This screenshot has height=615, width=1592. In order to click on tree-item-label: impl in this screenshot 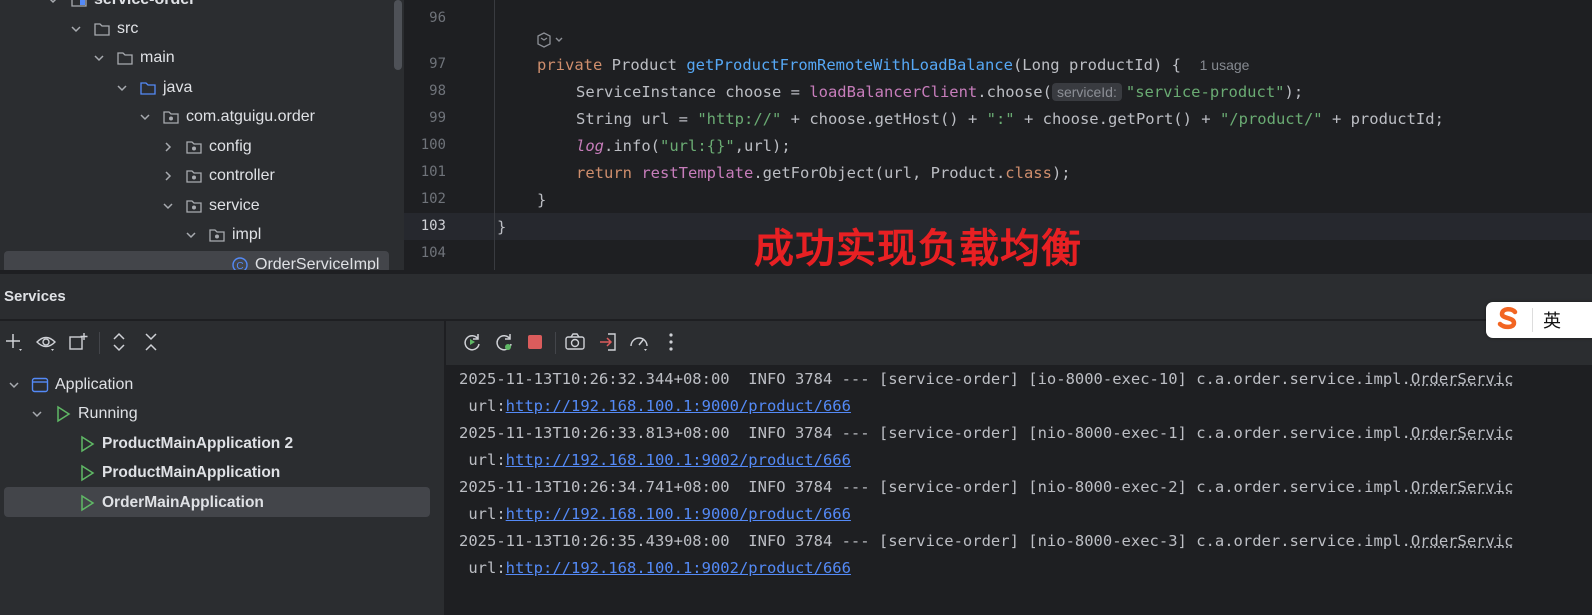, I will do `click(246, 235)`.